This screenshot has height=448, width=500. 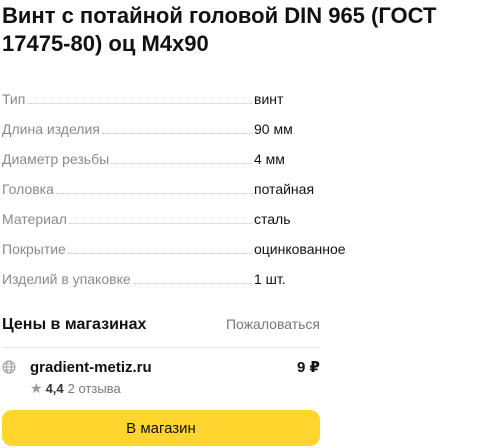 What do you see at coordinates (308, 367) in the screenshot?
I see `offer-price: 9 ₽` at bounding box center [308, 367].